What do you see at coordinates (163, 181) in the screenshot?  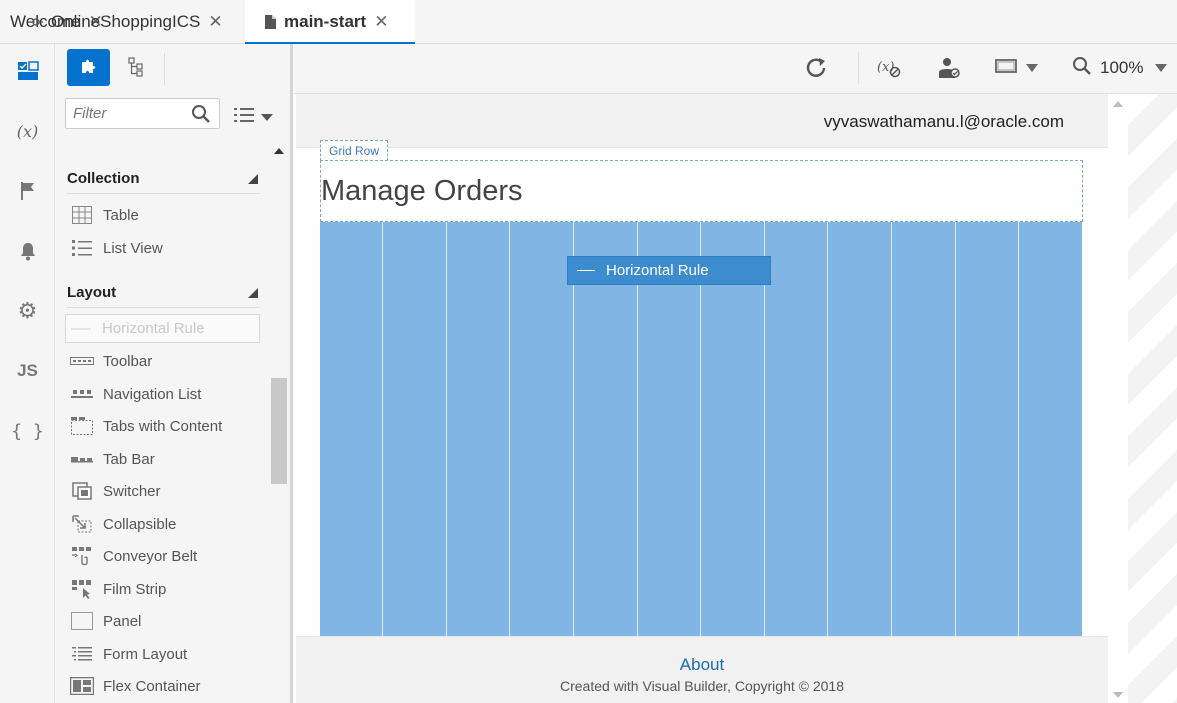 I see `section-collection: Collection` at bounding box center [163, 181].